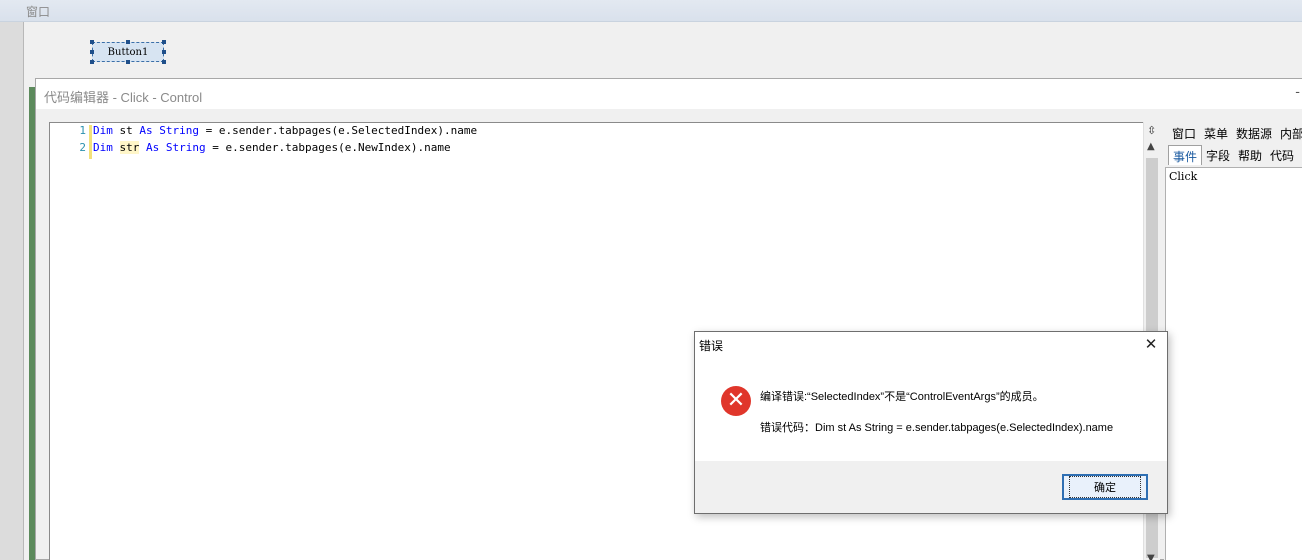  Describe the element at coordinates (82, 130) in the screenshot. I see `line-number: 1` at that location.